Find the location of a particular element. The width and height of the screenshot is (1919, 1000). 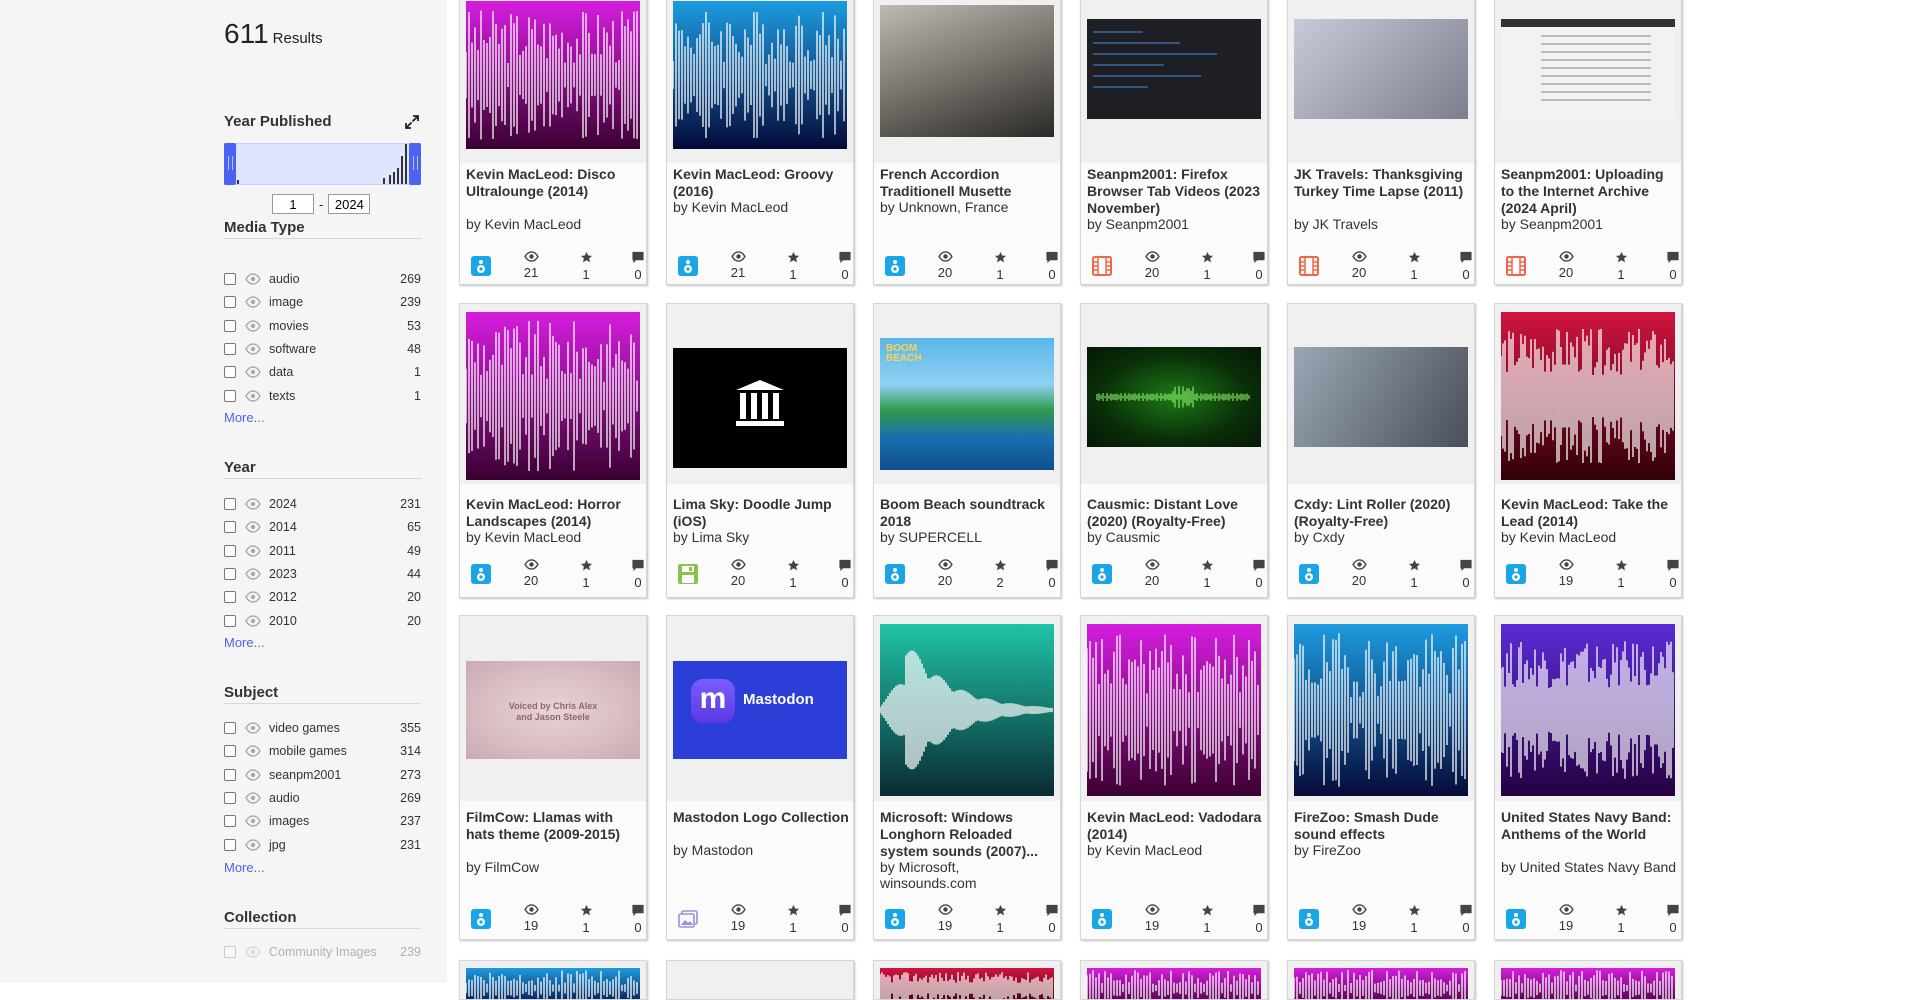

facet-option: data 1 is located at coordinates (322, 372).